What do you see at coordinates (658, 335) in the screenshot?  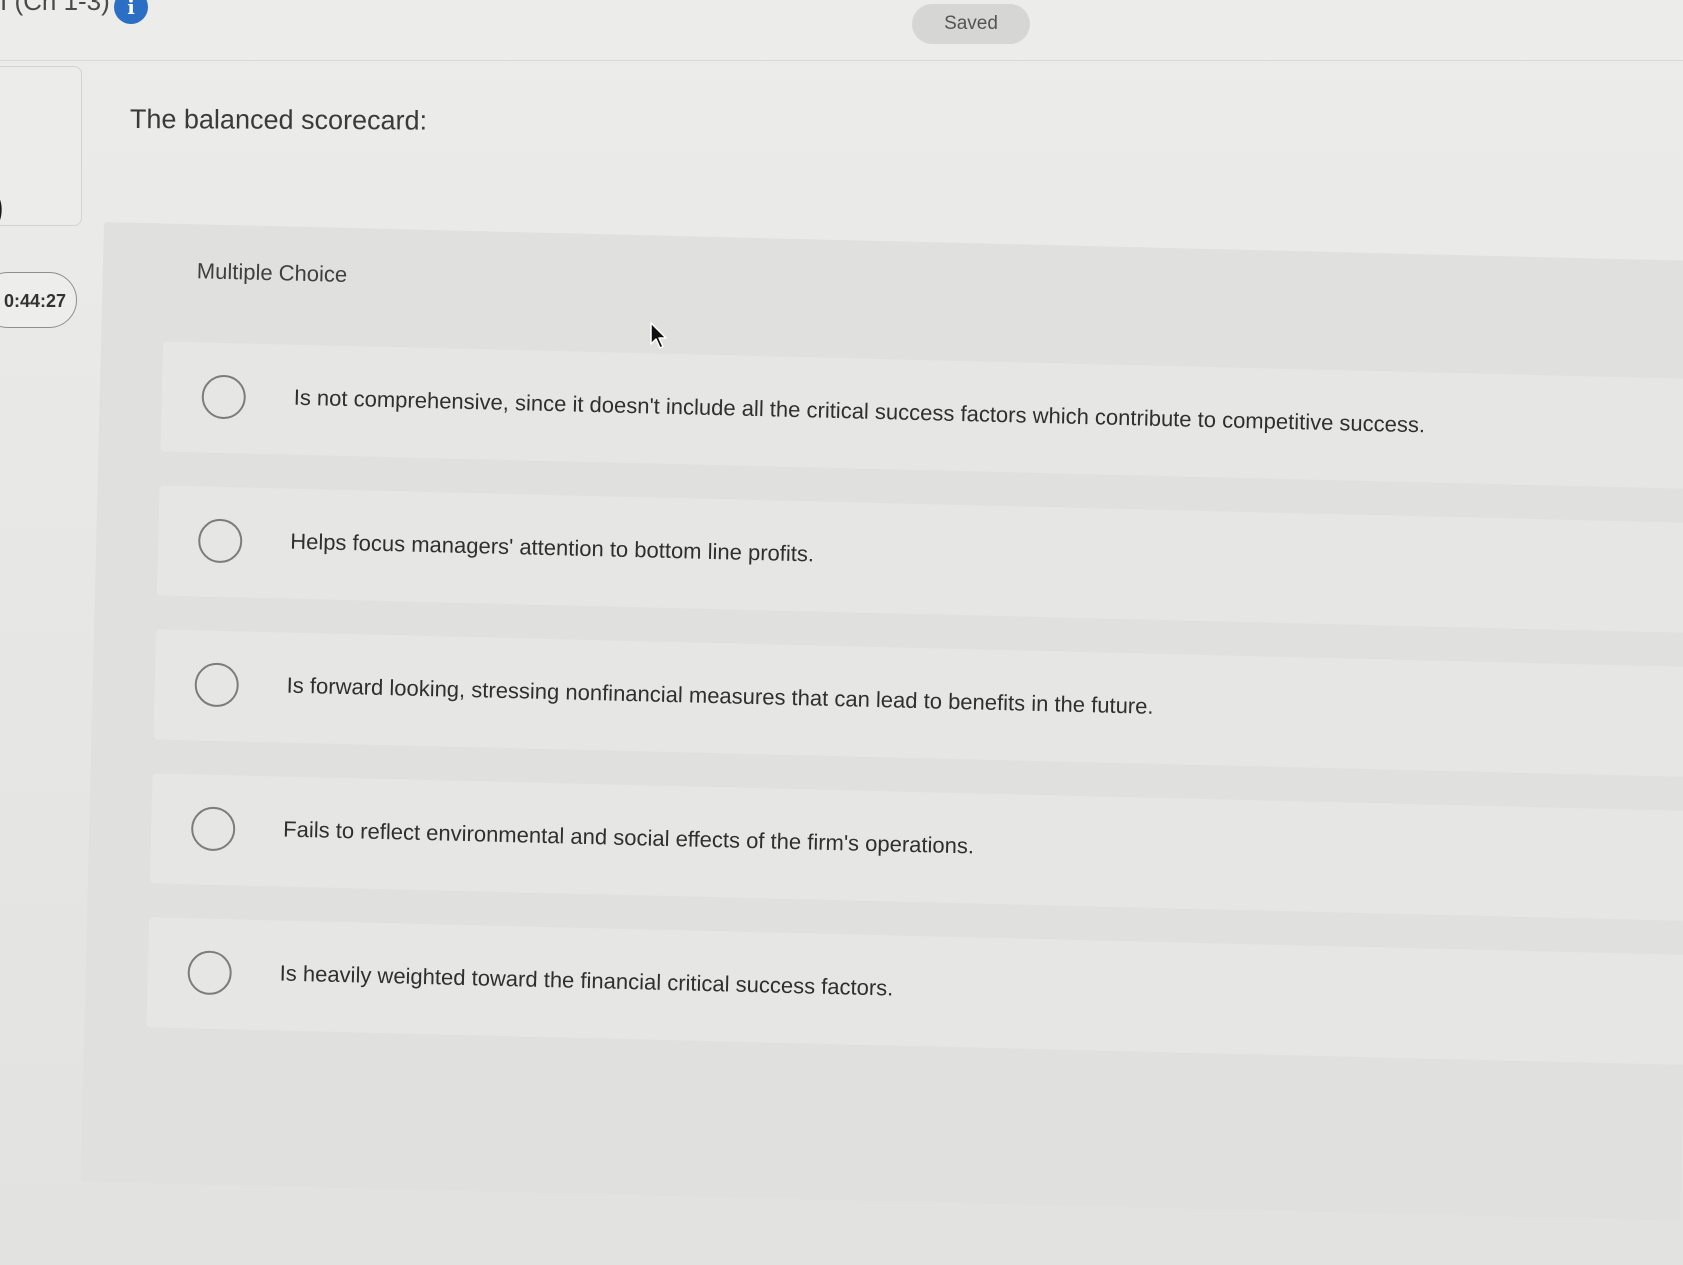 I see `mouse-pointer-icon` at bounding box center [658, 335].